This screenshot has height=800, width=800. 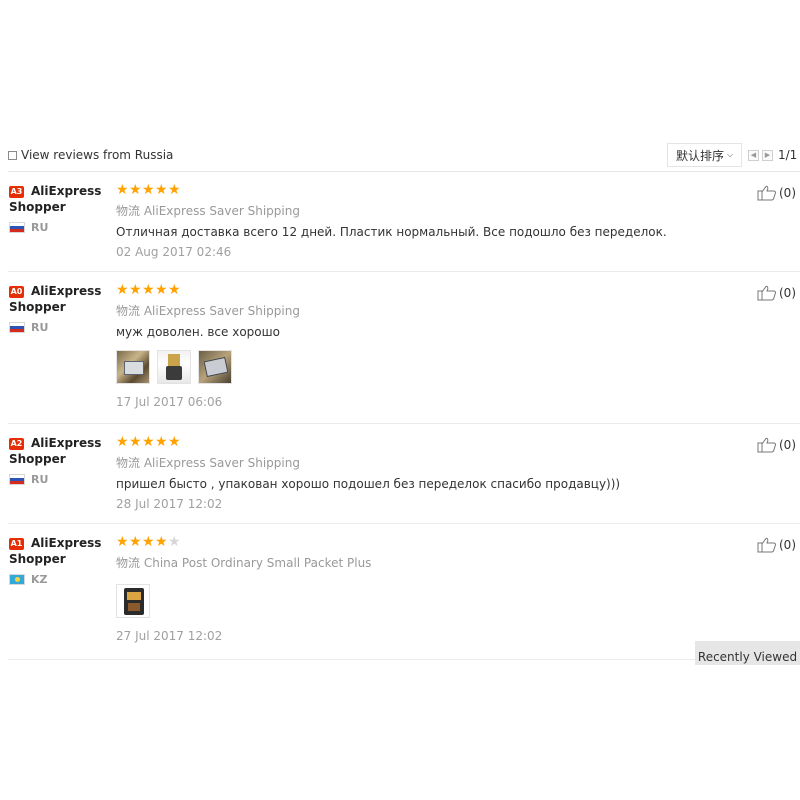 I want to click on member-level-badge: A1, so click(x=16, y=544).